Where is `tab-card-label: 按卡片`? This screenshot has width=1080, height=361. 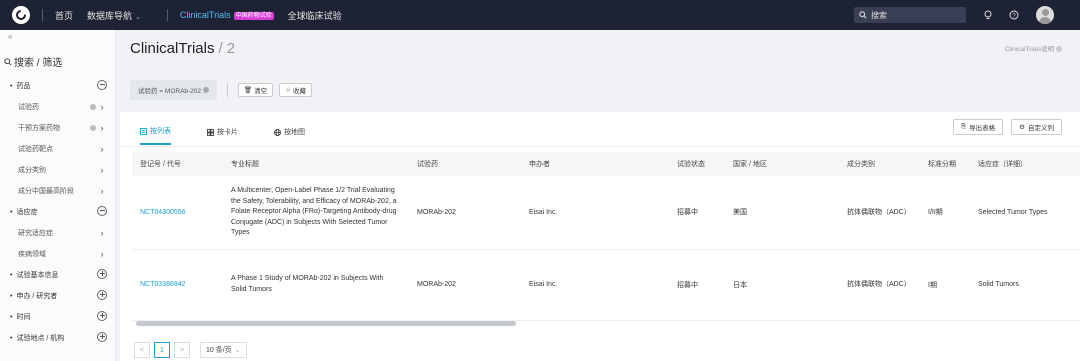 tab-card-label: 按卡片 is located at coordinates (227, 132).